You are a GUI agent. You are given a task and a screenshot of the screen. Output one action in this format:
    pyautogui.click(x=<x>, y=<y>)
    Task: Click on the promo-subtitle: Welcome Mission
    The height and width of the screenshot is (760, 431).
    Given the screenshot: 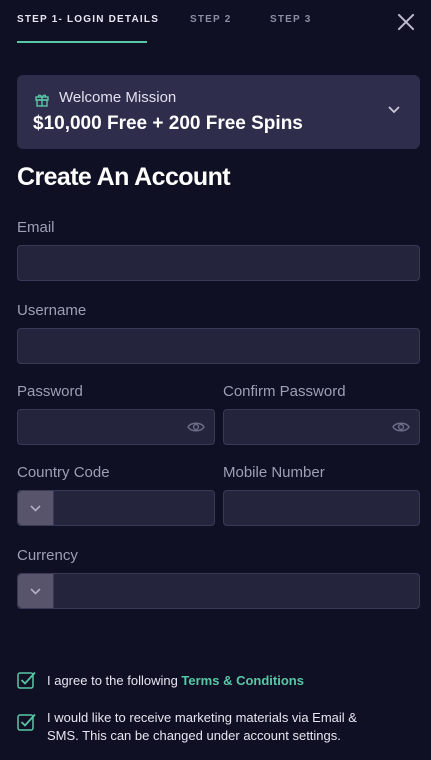 What is the action you would take?
    pyautogui.click(x=118, y=97)
    